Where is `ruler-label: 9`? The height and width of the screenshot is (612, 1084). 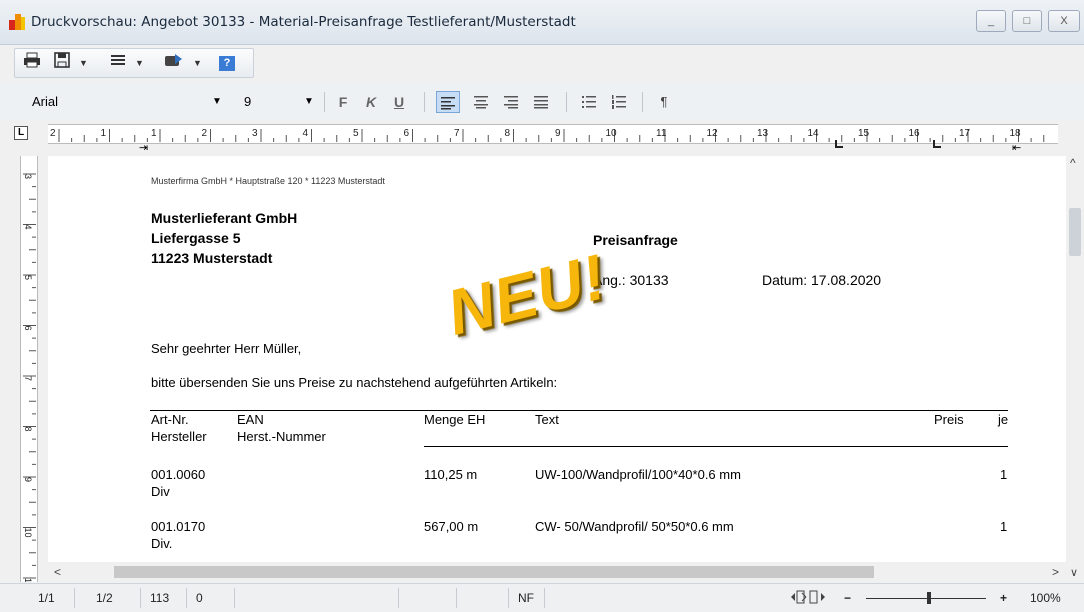
ruler-label: 9 is located at coordinates (28, 479).